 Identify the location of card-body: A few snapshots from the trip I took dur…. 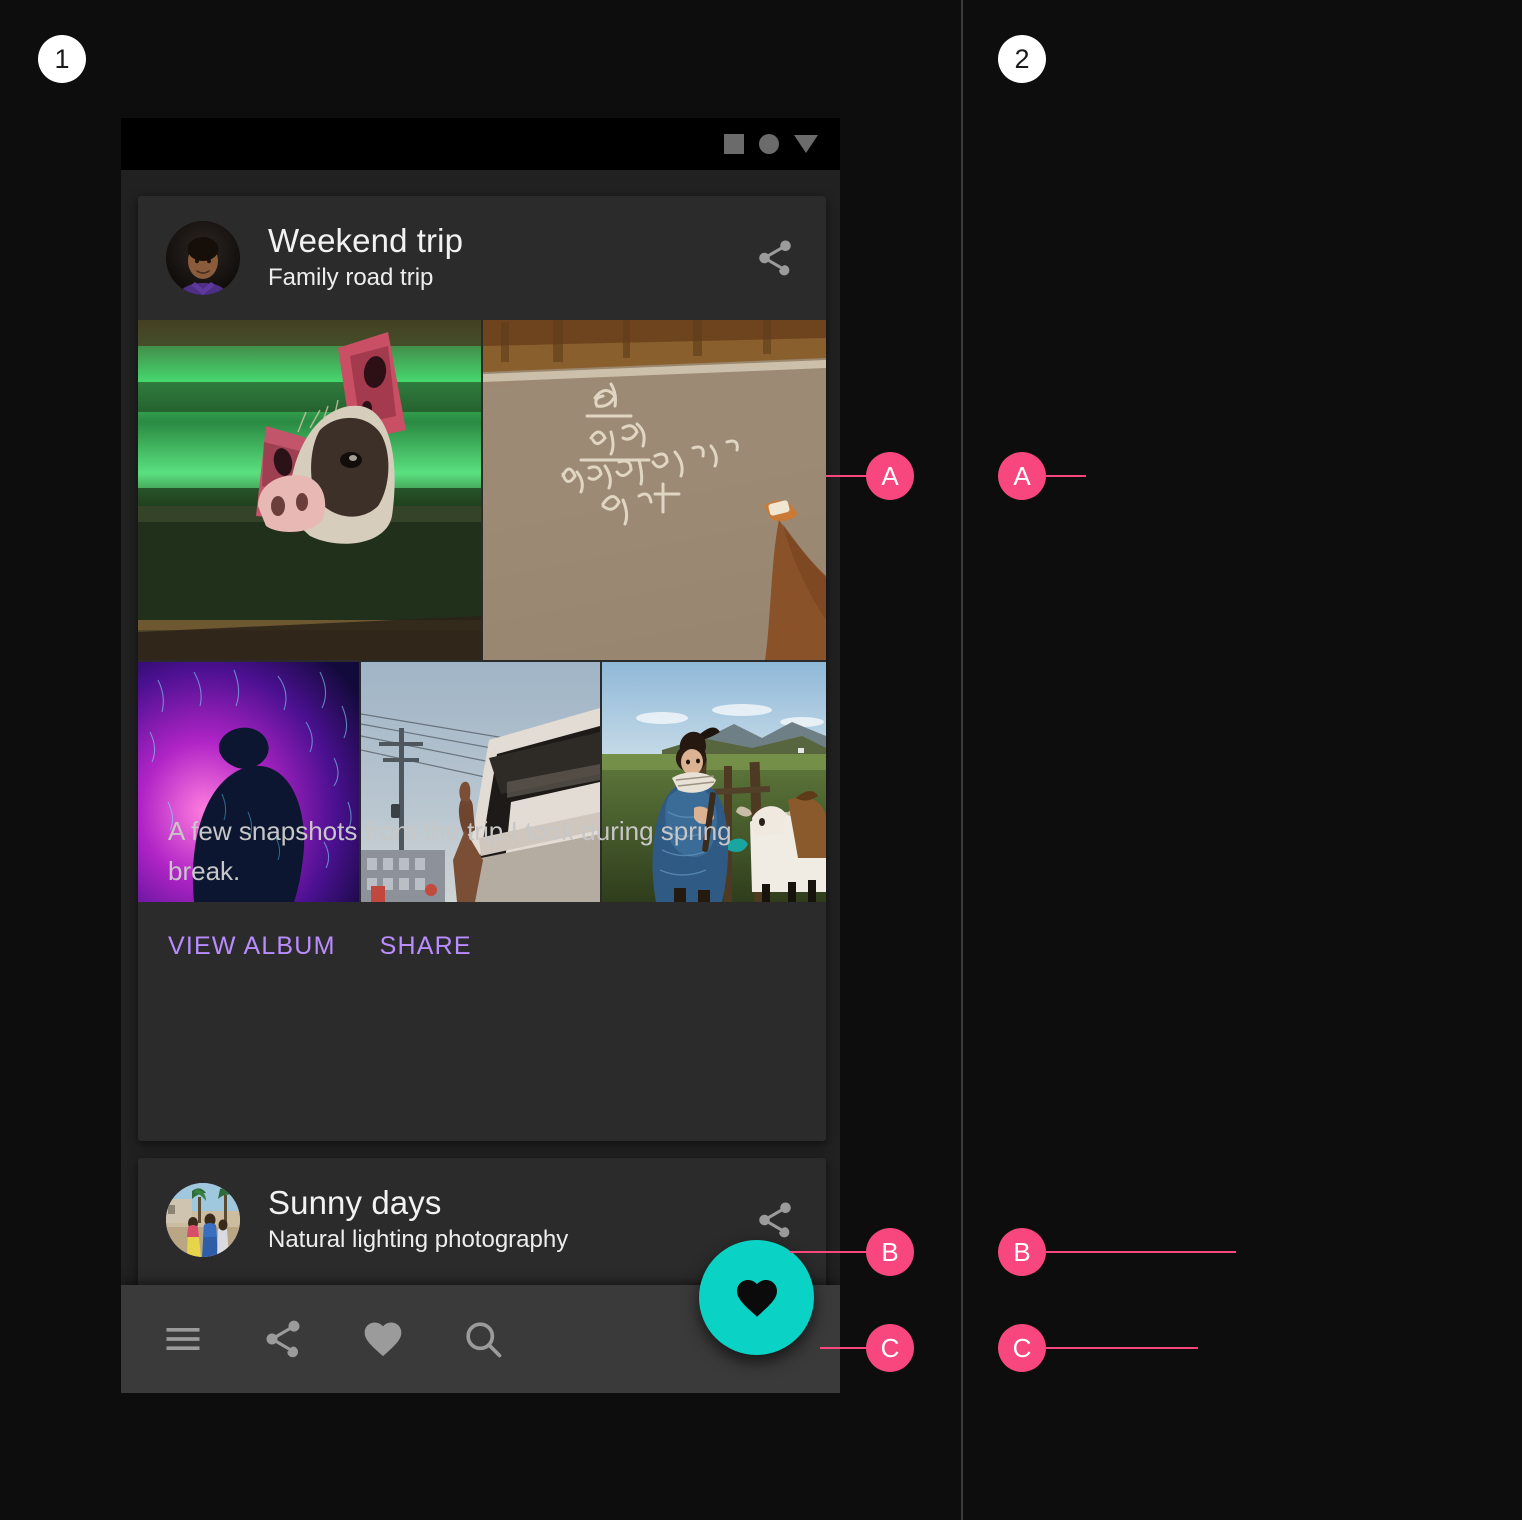
(482, 838).